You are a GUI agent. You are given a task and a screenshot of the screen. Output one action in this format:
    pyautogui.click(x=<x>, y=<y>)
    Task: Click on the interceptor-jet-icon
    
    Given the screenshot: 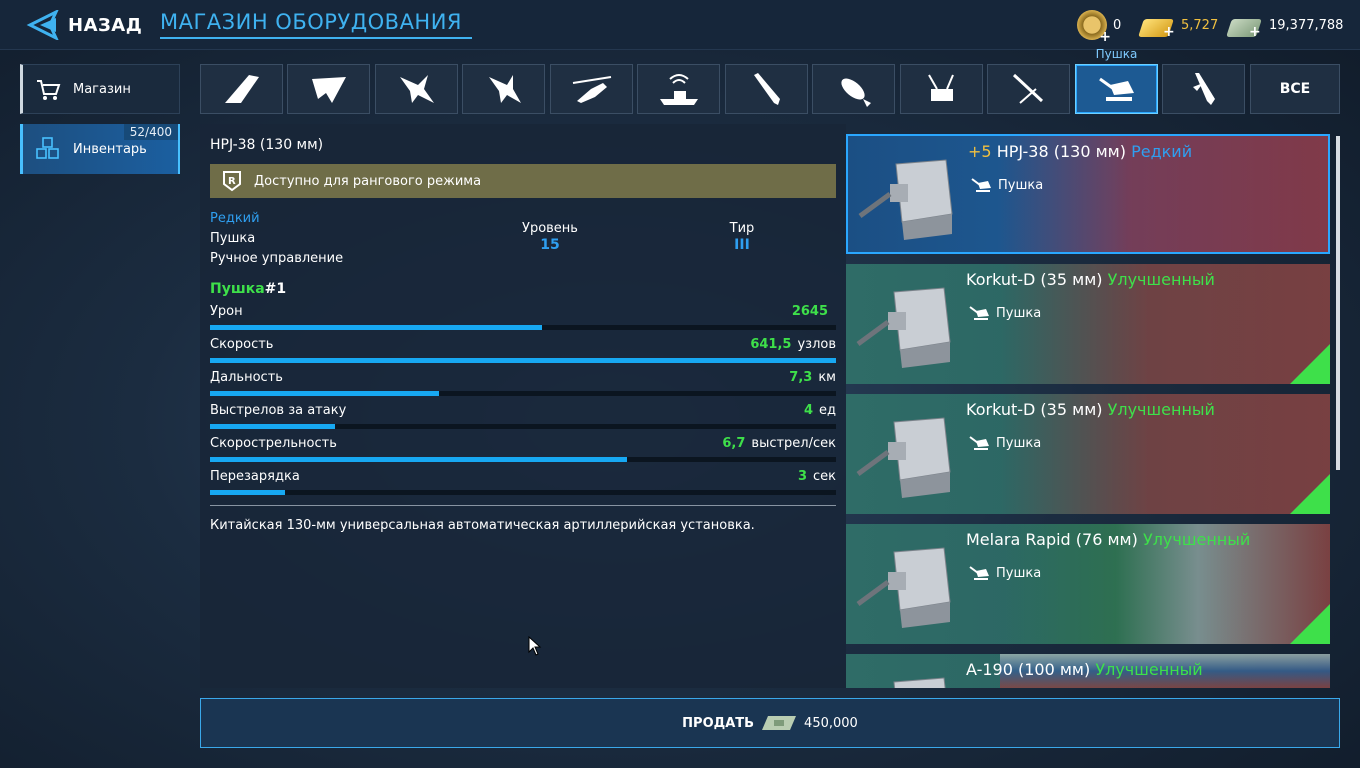 What is the action you would take?
    pyautogui.click(x=504, y=89)
    